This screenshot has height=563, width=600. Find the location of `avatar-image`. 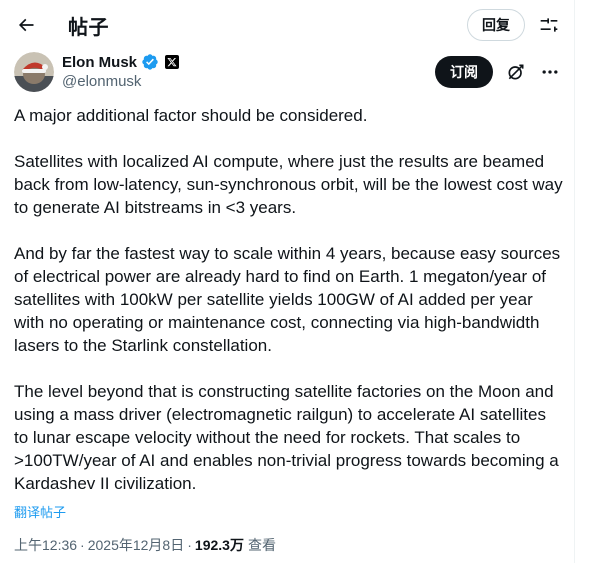

avatar-image is located at coordinates (34, 72).